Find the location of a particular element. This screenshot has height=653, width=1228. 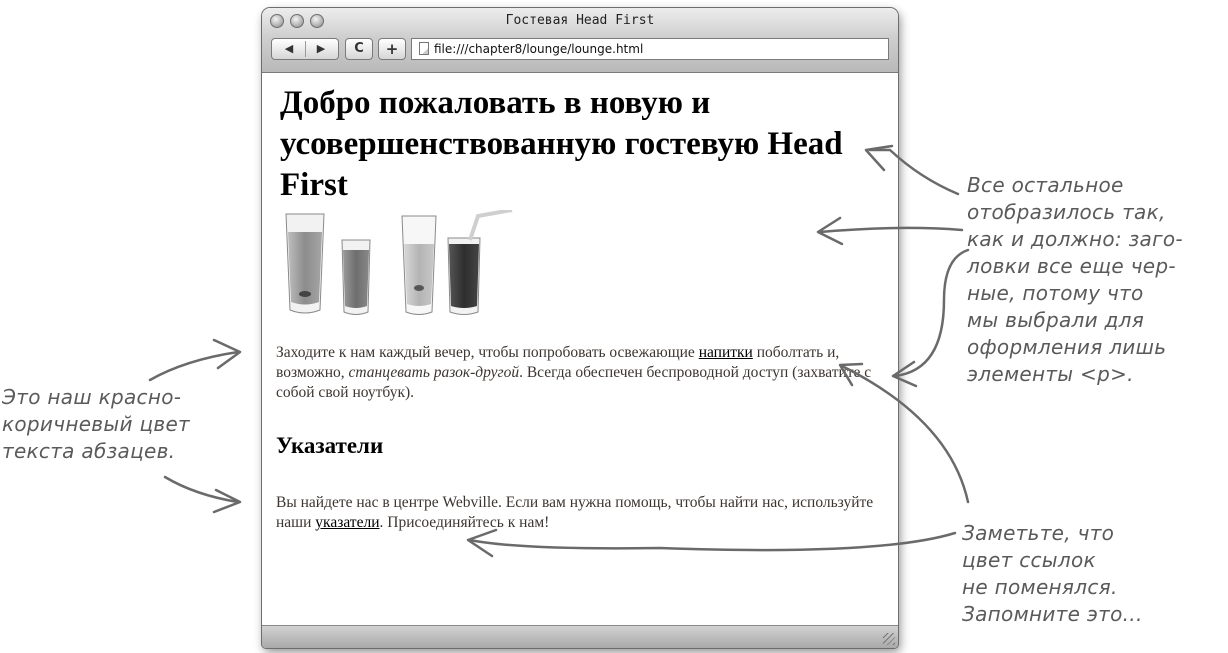

arrow-to-para1 is located at coordinates (194, 366).